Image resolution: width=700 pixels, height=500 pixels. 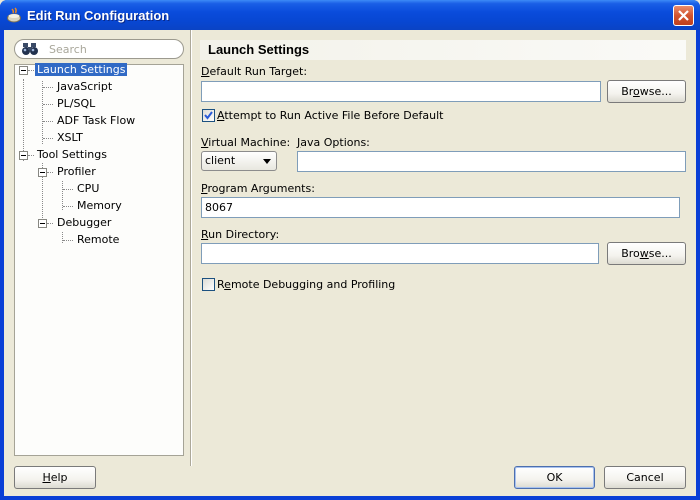 What do you see at coordinates (440, 207) in the screenshot?
I see `program-arguments-input` at bounding box center [440, 207].